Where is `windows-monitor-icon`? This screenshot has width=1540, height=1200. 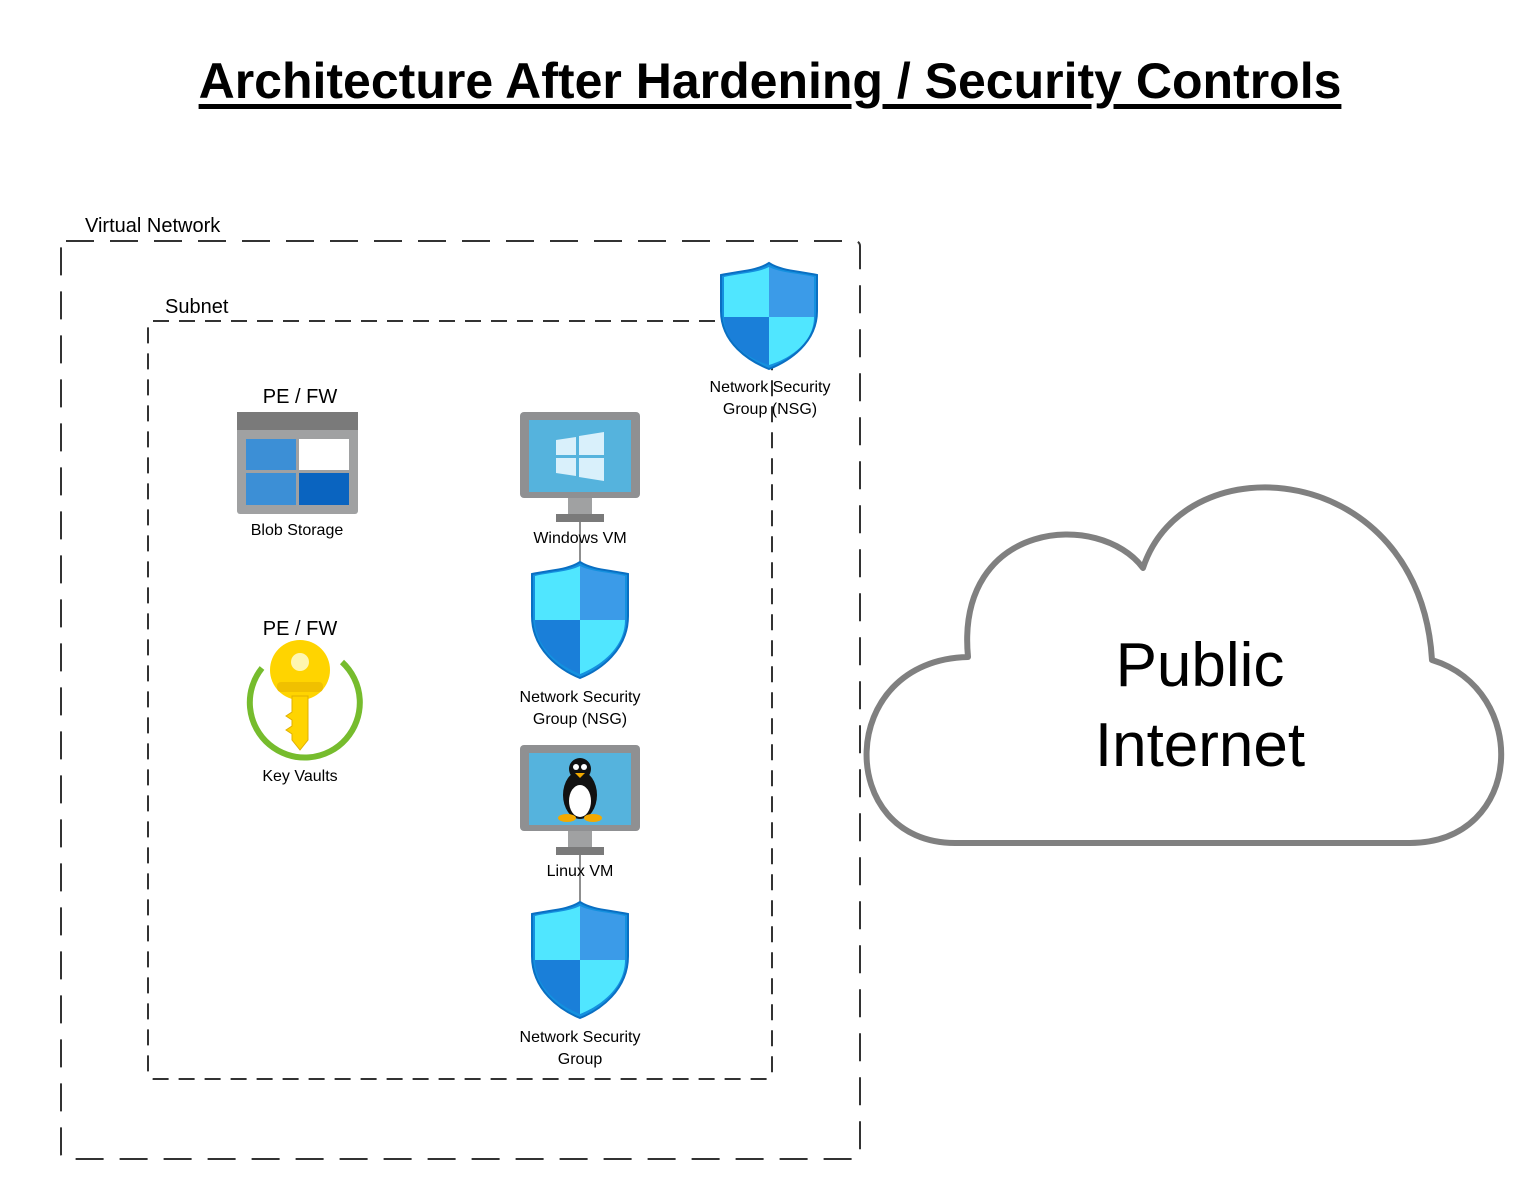
windows-monitor-icon is located at coordinates (580, 467).